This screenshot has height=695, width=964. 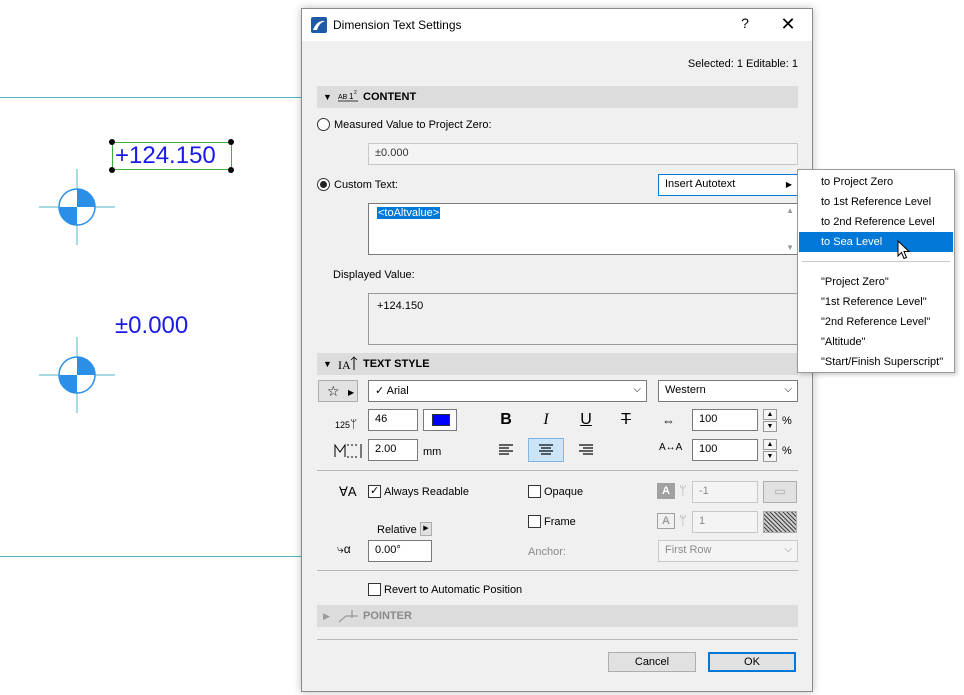 I want to click on close-button: ✕, so click(x=788, y=24).